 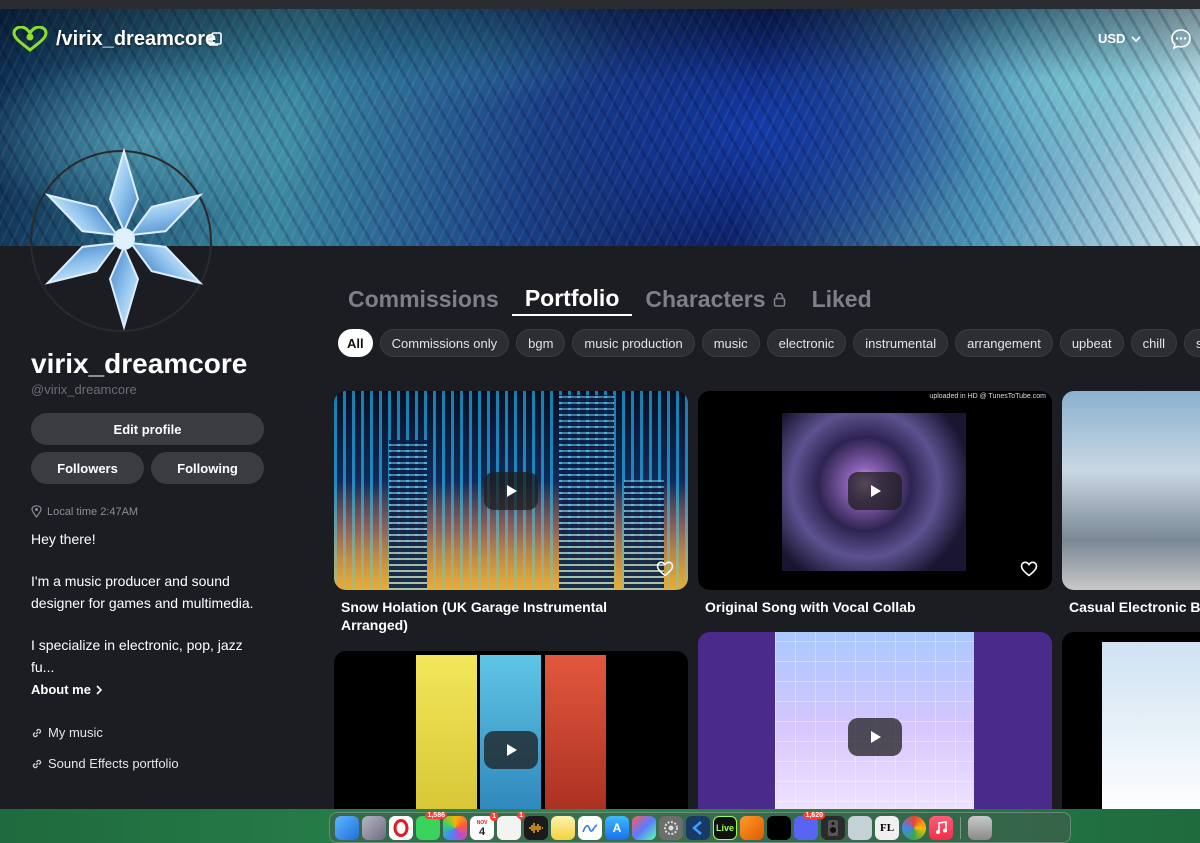 I want to click on about-me-label: About me, so click(x=61, y=689).